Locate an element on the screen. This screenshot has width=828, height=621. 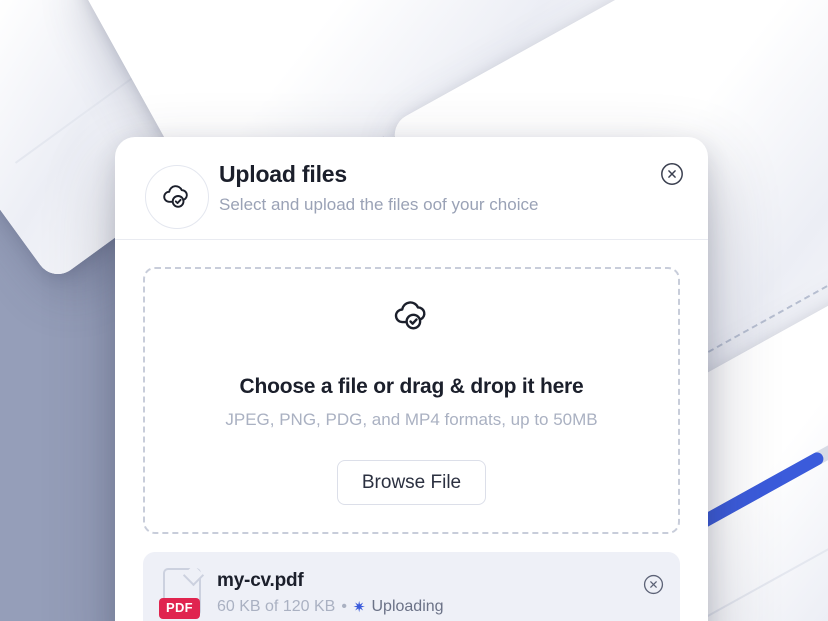
upload-status-text: Uploading is located at coordinates (407, 606).